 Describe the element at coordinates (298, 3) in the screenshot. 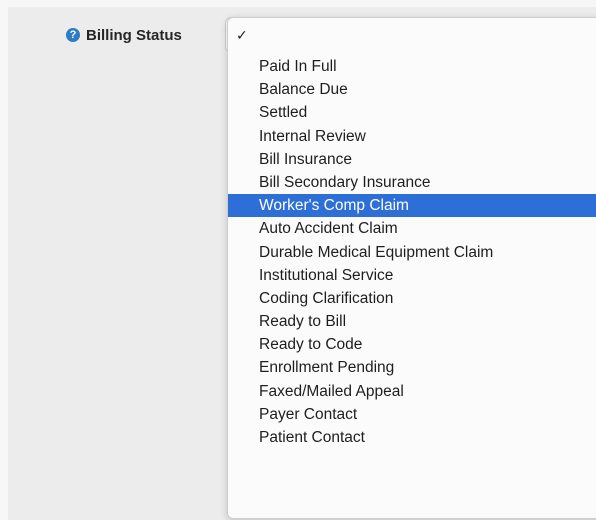

I see `top-strip` at that location.